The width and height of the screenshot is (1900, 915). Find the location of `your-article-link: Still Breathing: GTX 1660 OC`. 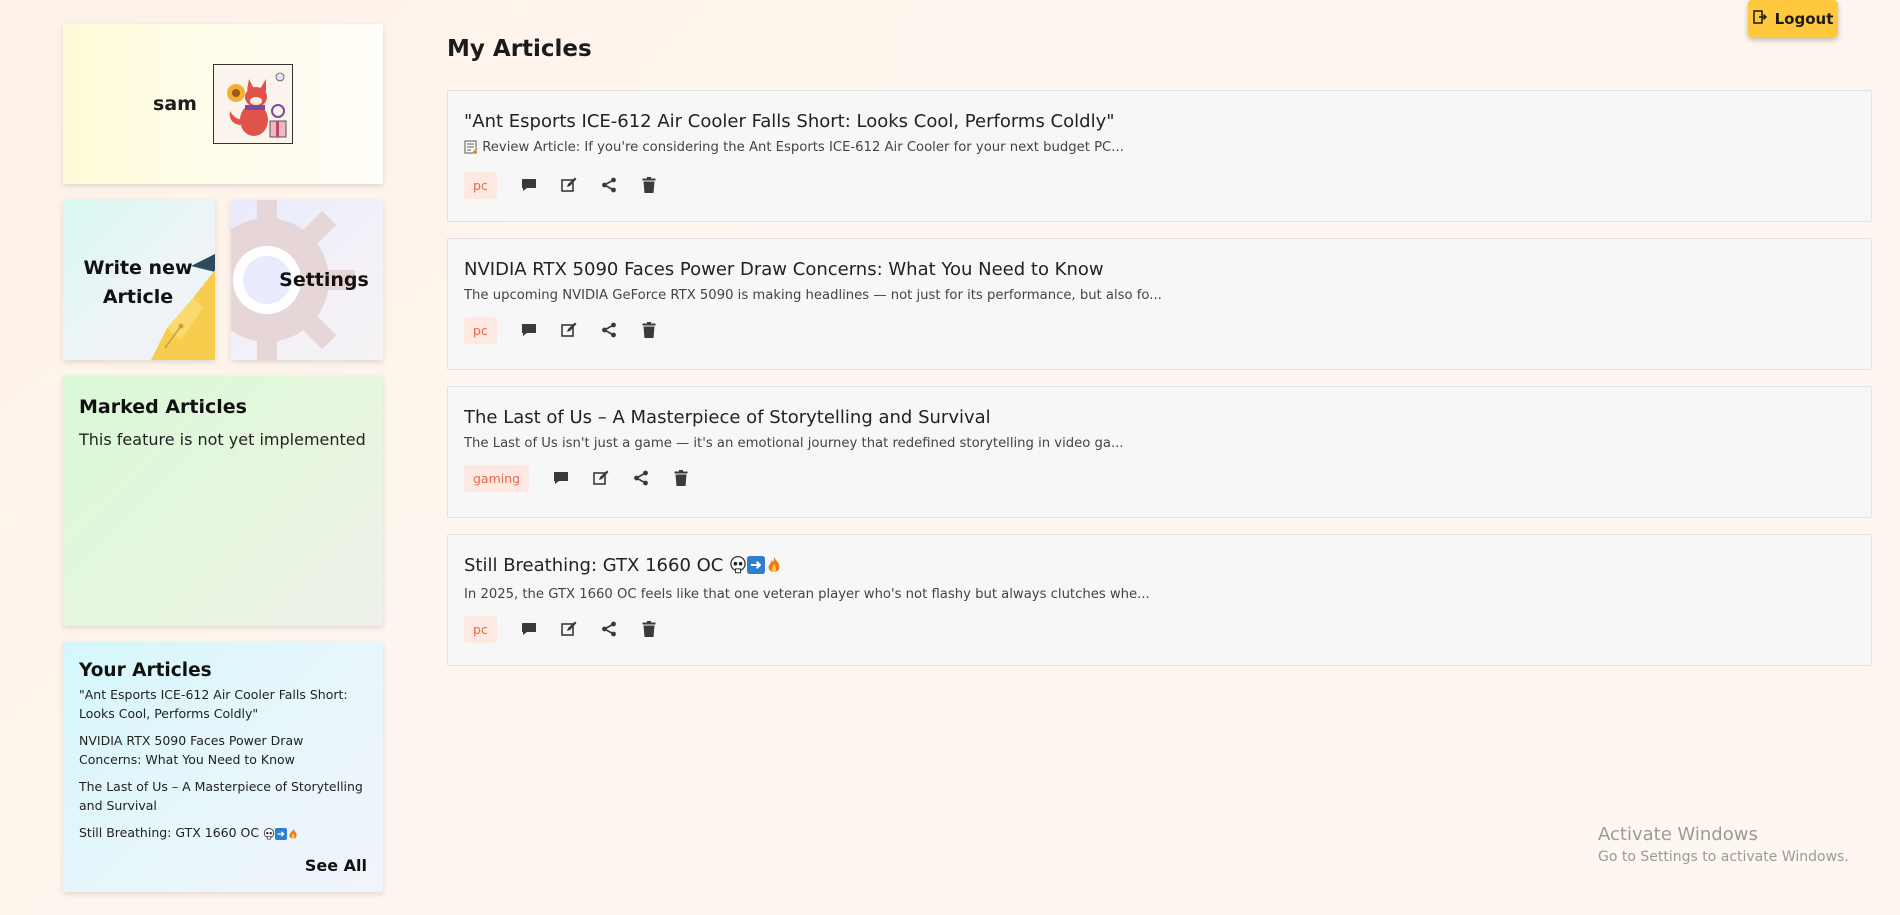

your-article-link: Still Breathing: GTX 1660 OC is located at coordinates (223, 834).